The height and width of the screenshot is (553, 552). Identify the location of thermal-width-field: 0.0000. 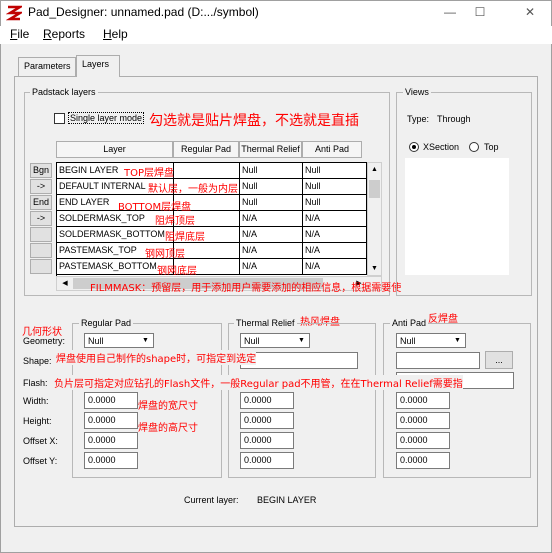
(267, 400).